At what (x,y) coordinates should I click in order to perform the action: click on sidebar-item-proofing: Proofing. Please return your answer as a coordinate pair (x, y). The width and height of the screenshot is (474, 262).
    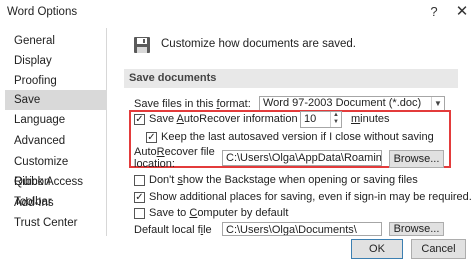
    Looking at the image, I should click on (56, 81).